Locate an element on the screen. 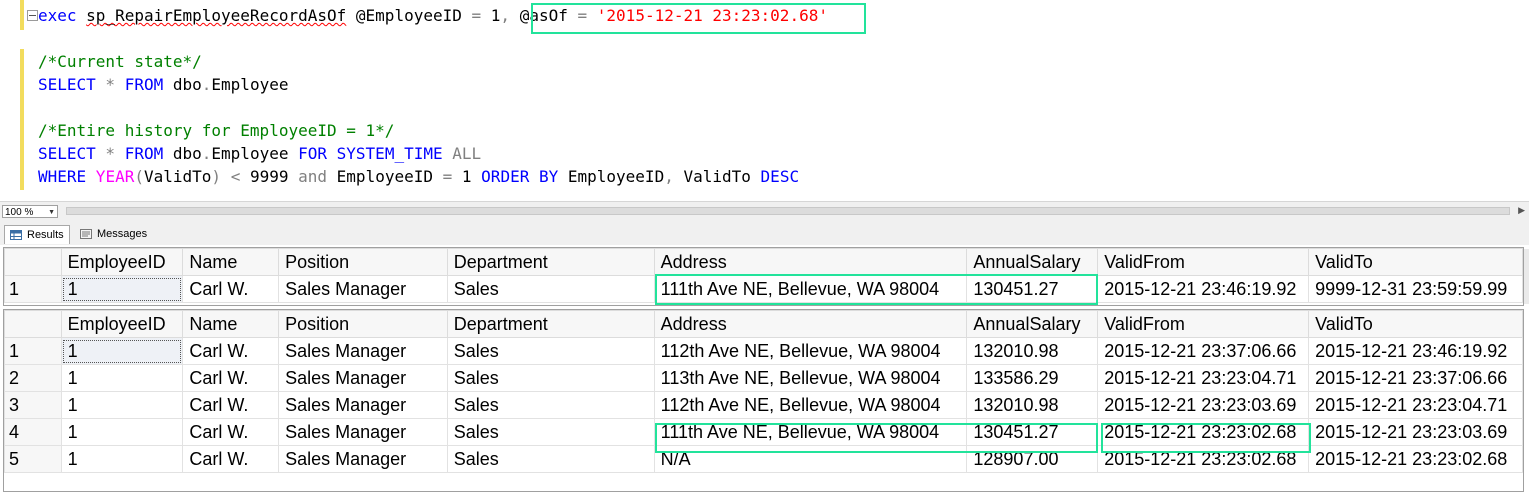  grid-icon is located at coordinates (16, 235).